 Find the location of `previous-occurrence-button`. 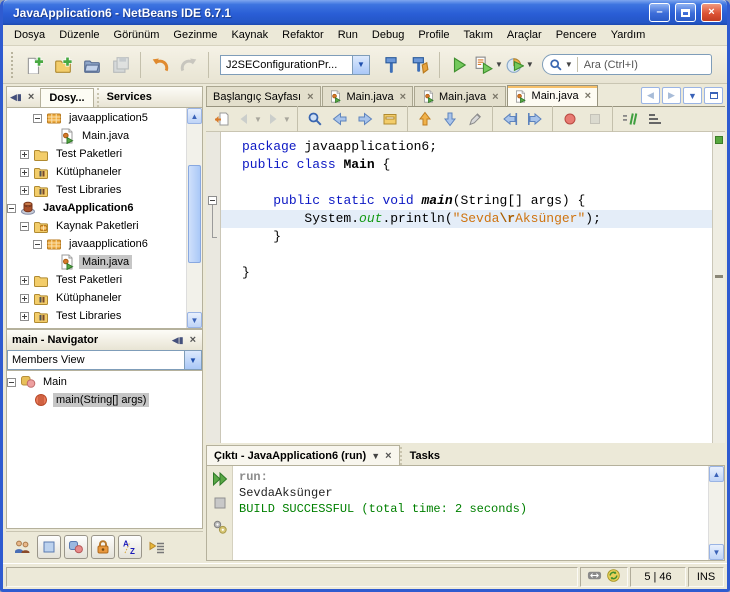

previous-occurrence-button is located at coordinates (425, 119).